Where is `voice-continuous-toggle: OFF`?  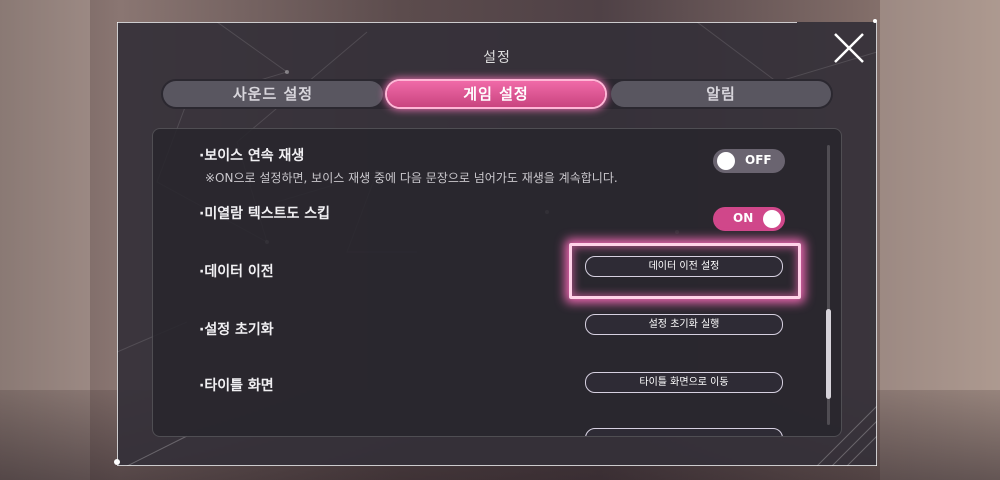 voice-continuous-toggle: OFF is located at coordinates (749, 161).